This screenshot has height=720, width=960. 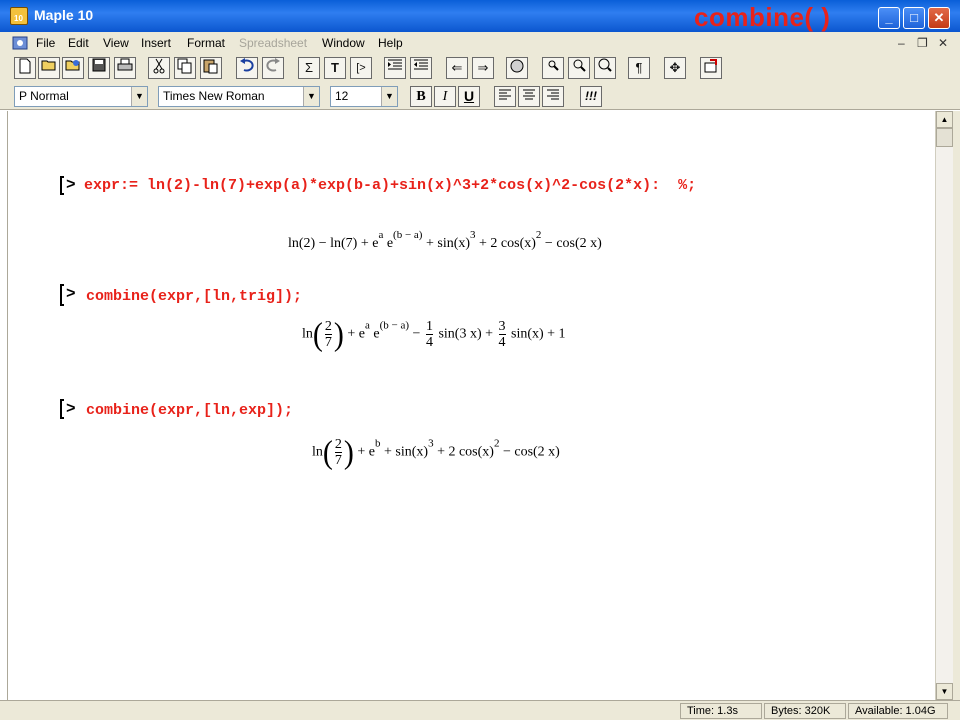 What do you see at coordinates (19, 16) in the screenshot?
I see `maple-app-icon` at bounding box center [19, 16].